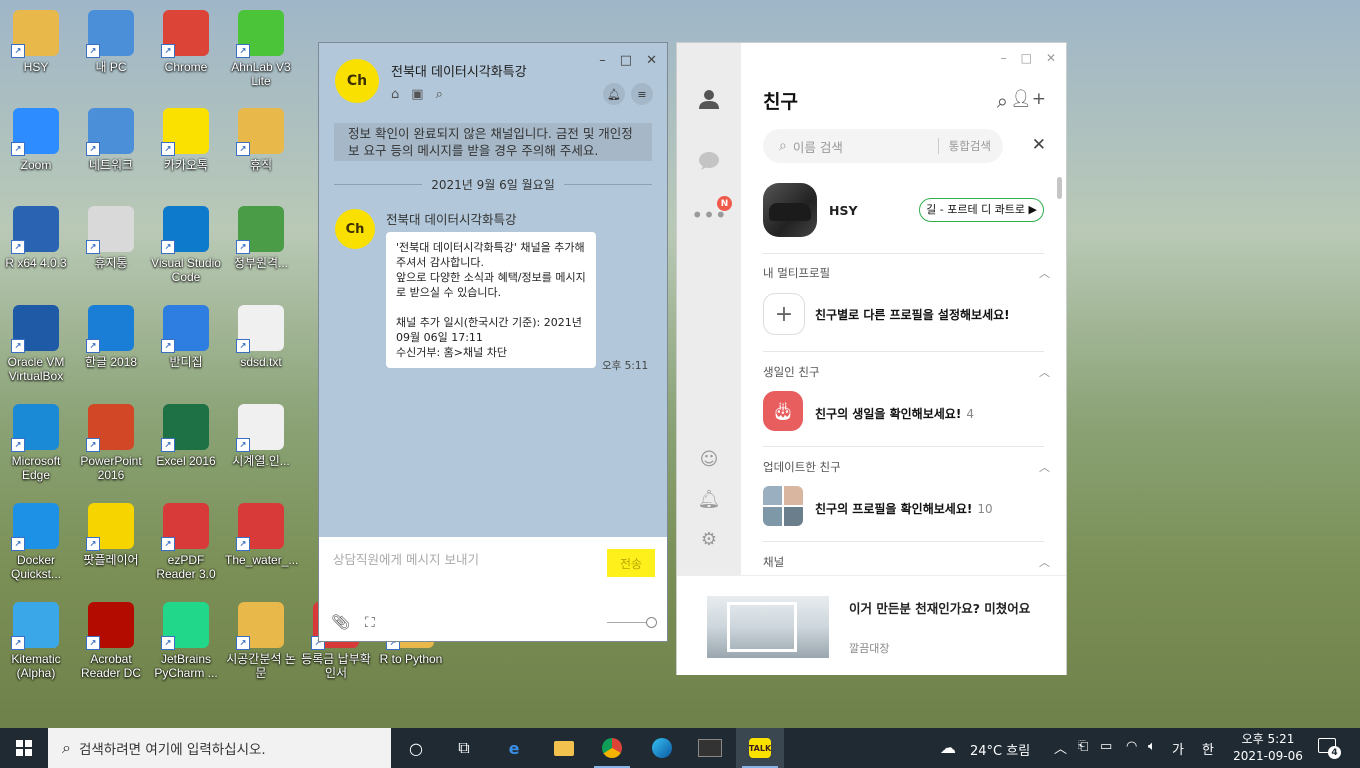 The width and height of the screenshot is (1360, 768). I want to click on excel-icon: ↗, so click(185, 428).